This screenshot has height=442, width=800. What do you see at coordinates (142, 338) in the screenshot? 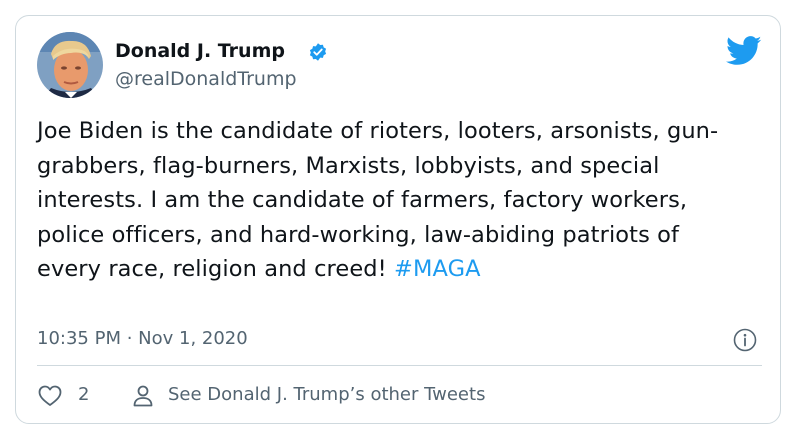
I see `tweet-timestamp: 10:35 PM · Nov 1, 2020` at bounding box center [142, 338].